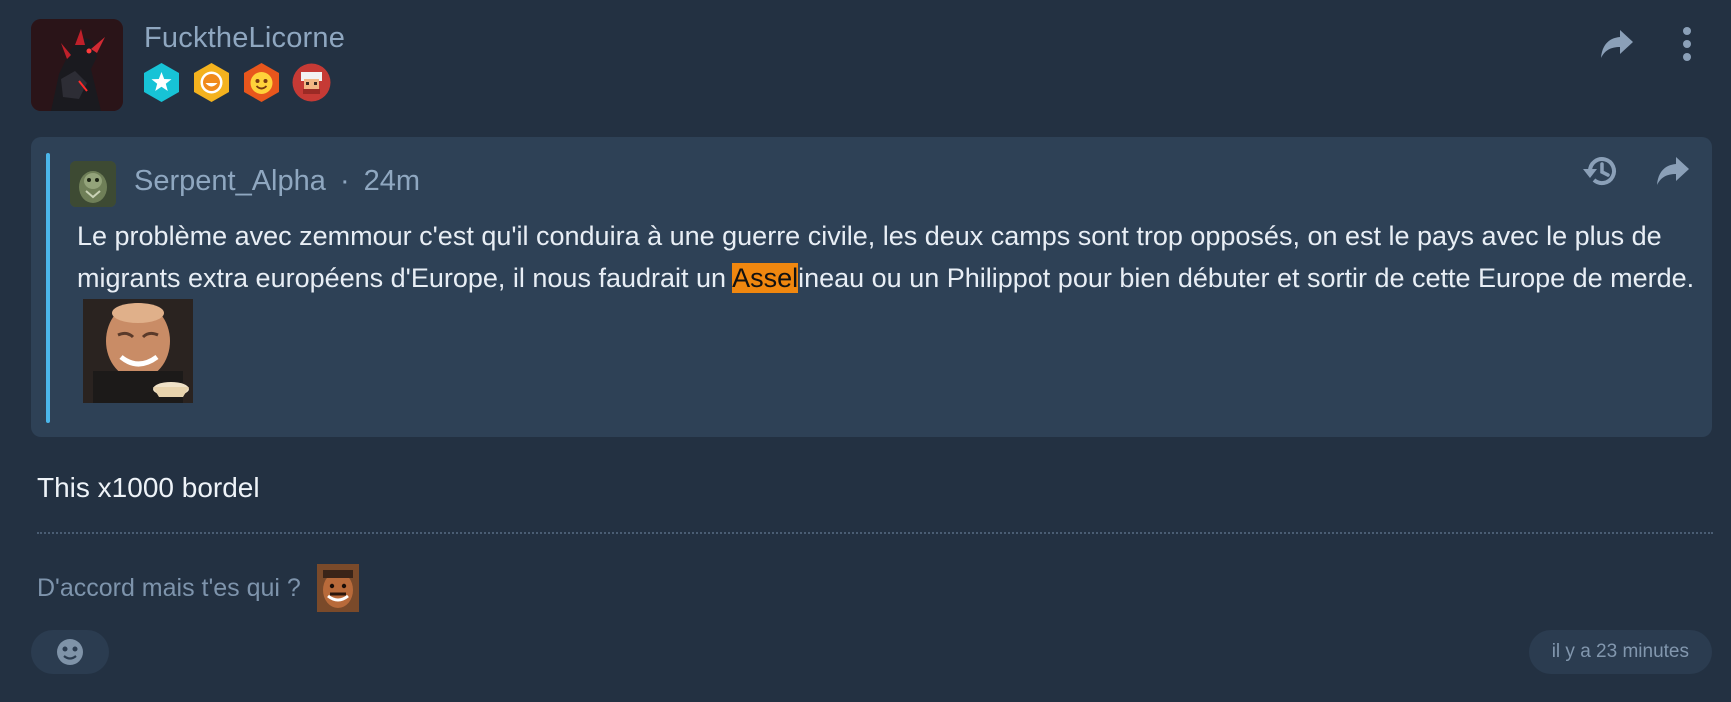 This screenshot has width=1731, height=702. I want to click on badge-list, so click(236, 82).